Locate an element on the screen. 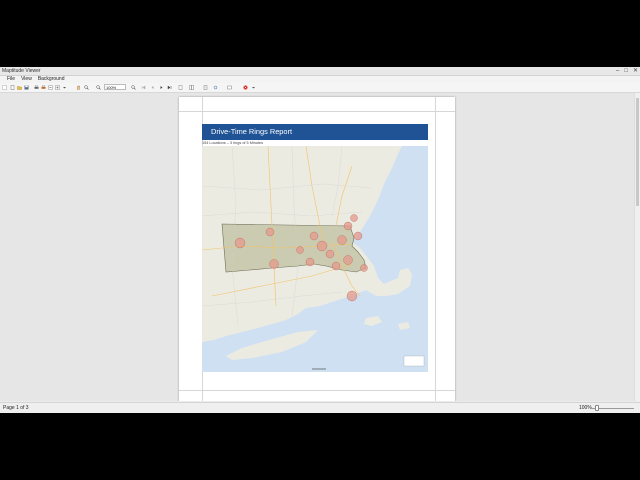 This screenshot has height=480, width=640. first-page-icon is located at coordinates (143, 87).